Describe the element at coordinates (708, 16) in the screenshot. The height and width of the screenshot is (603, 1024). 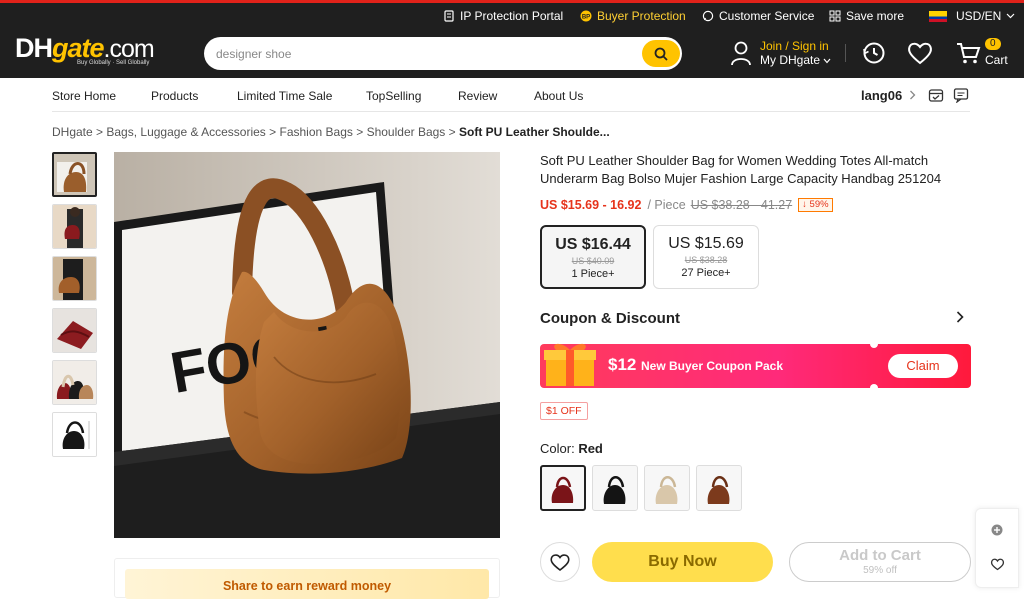
I see `chat-bubble-icon` at that location.